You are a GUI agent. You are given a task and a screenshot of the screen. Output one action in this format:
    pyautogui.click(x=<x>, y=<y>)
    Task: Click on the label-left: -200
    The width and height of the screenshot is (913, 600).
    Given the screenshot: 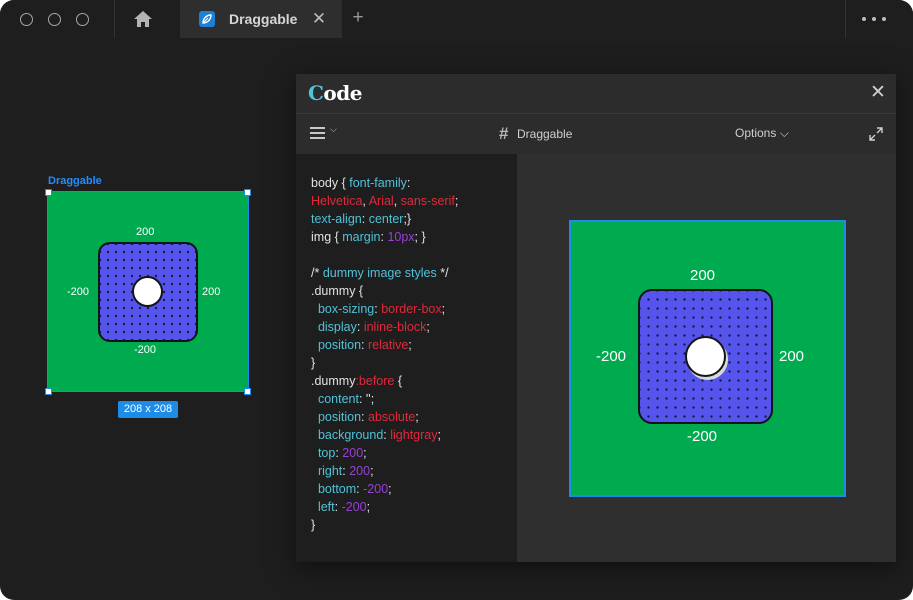 What is the action you would take?
    pyautogui.click(x=78, y=292)
    